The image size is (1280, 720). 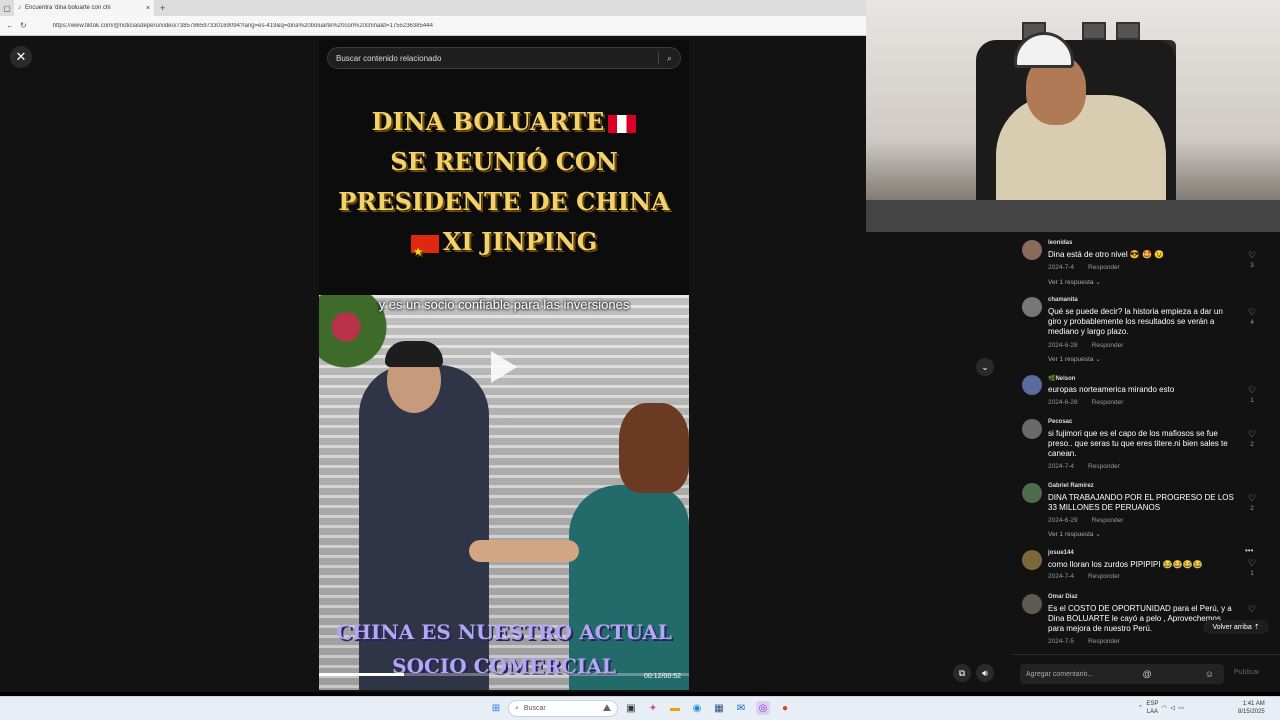 I want to click on wifi-icon: ◠, so click(x=1164, y=709).